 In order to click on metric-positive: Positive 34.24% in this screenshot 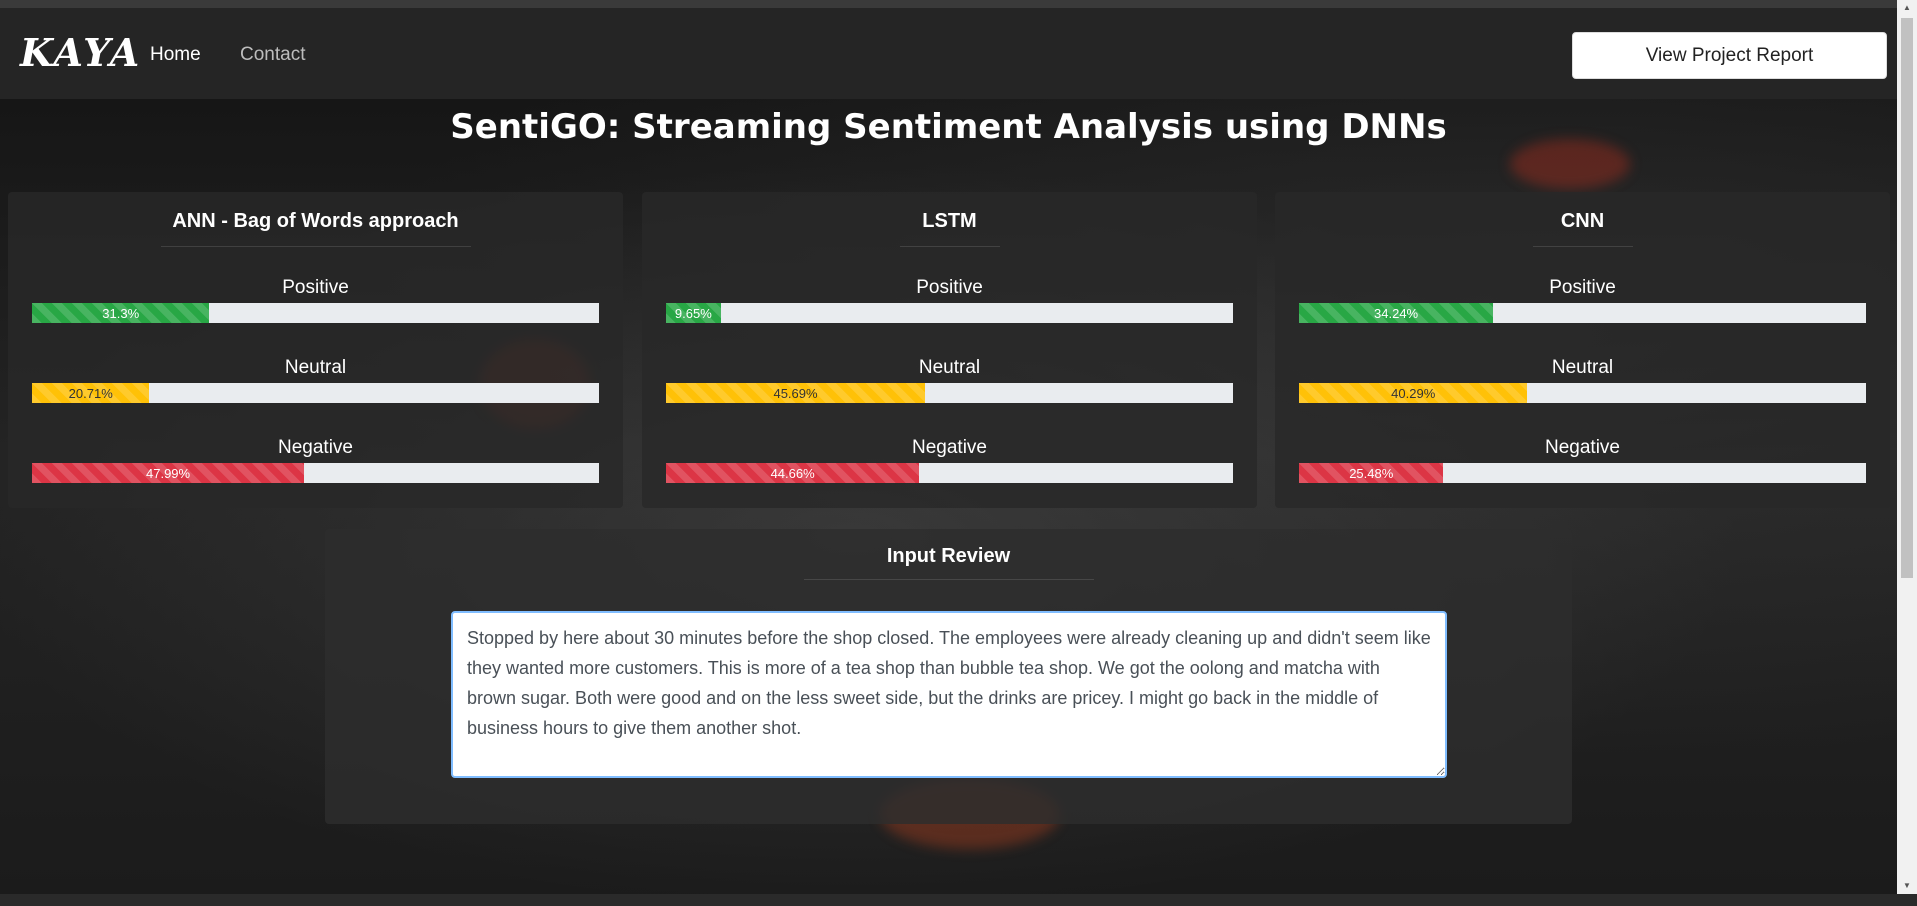, I will do `click(1582, 300)`.